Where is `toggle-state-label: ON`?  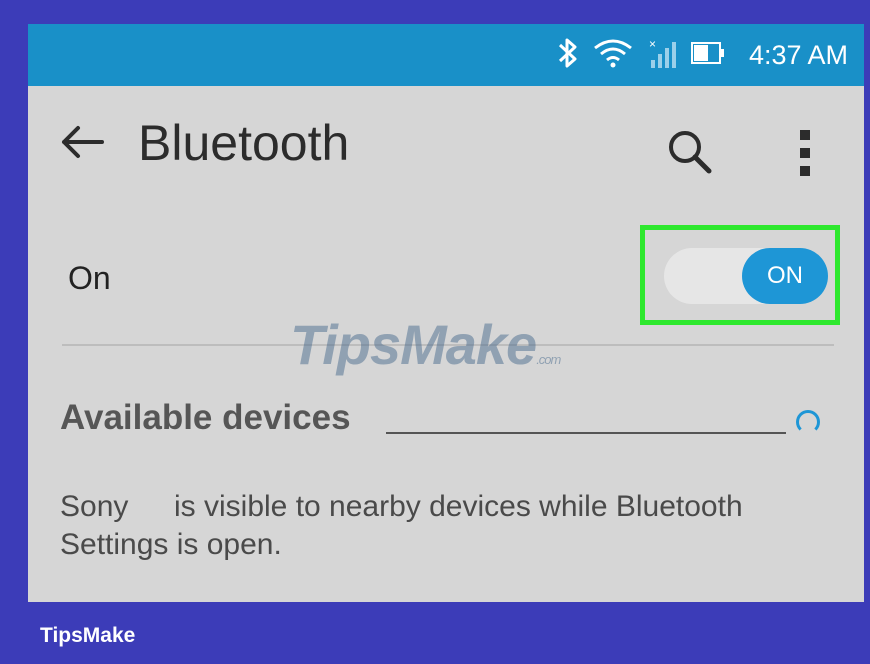
toggle-state-label: ON is located at coordinates (785, 275).